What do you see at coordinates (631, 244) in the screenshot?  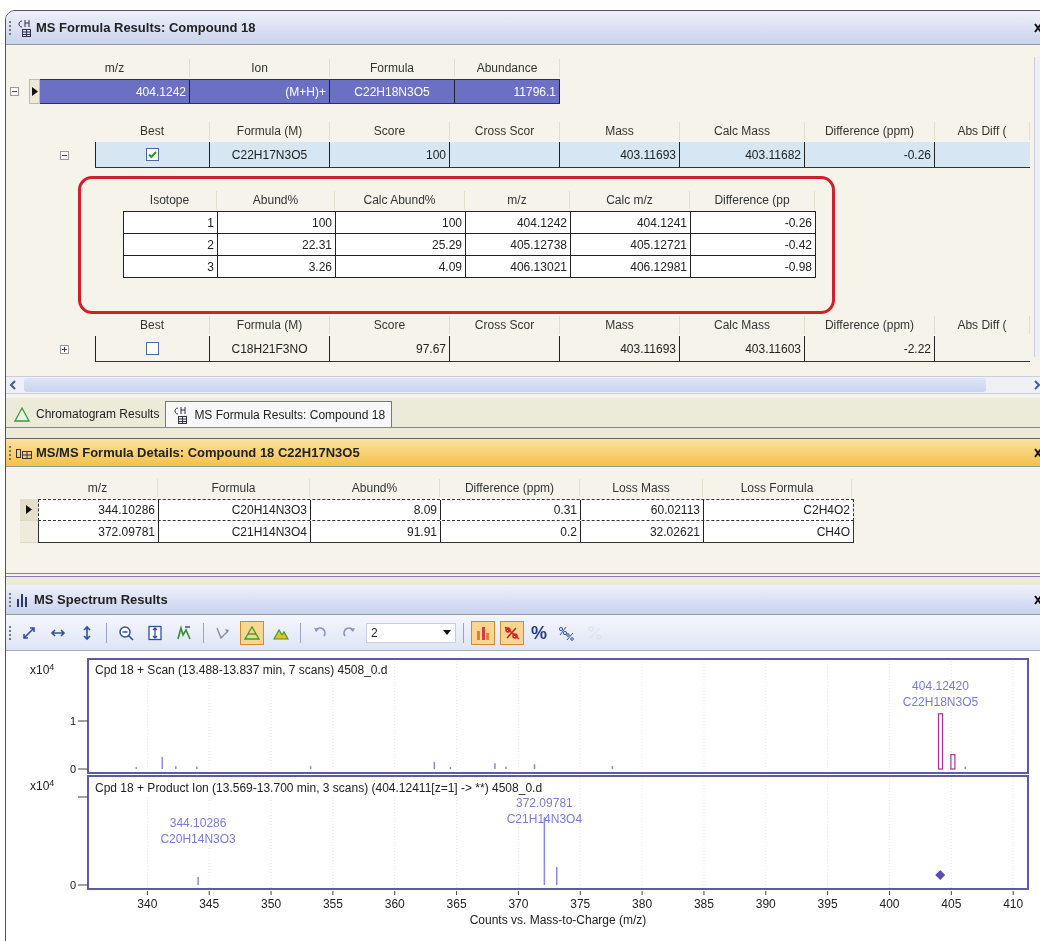 I see `table-cell: 405.12721` at bounding box center [631, 244].